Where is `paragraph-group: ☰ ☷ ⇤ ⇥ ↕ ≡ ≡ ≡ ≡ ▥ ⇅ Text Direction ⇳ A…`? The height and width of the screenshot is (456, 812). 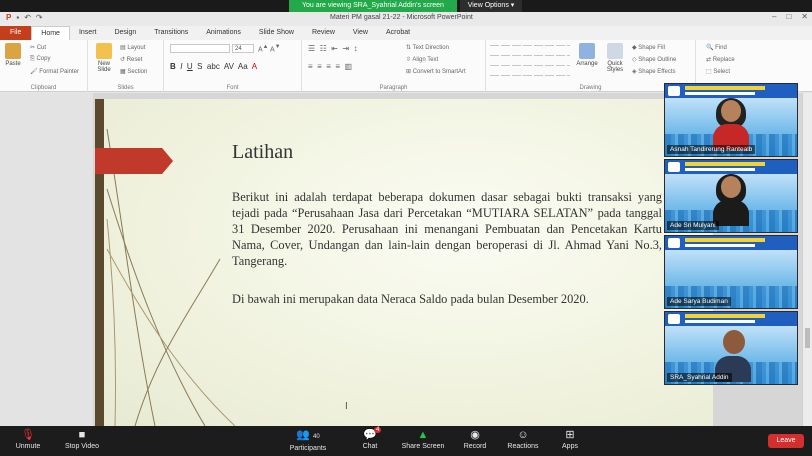
paragraph-group: ☰ ☷ ⇤ ⇥ ↕ ≡ ≡ ≡ ≡ ▥ ⇅ Text Direction ⇳ A… is located at coordinates (394, 66).